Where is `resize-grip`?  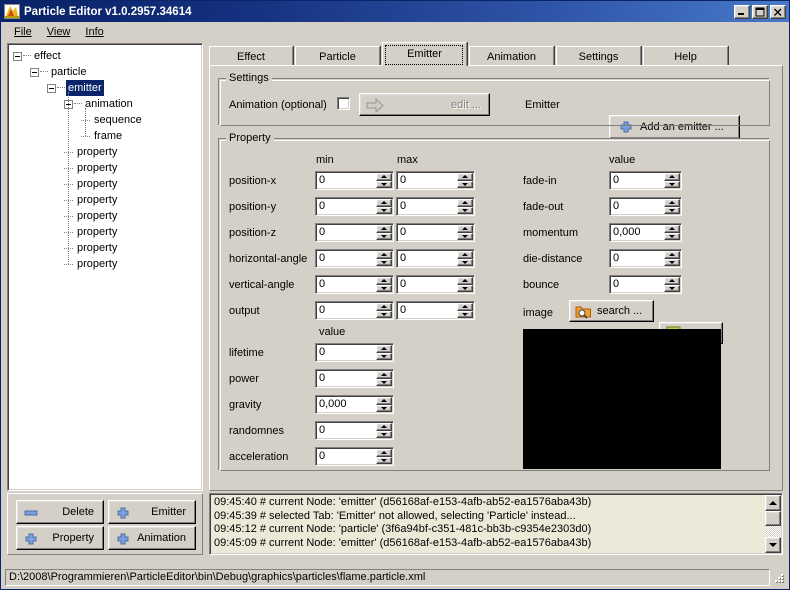
resize-grip is located at coordinates (779, 578).